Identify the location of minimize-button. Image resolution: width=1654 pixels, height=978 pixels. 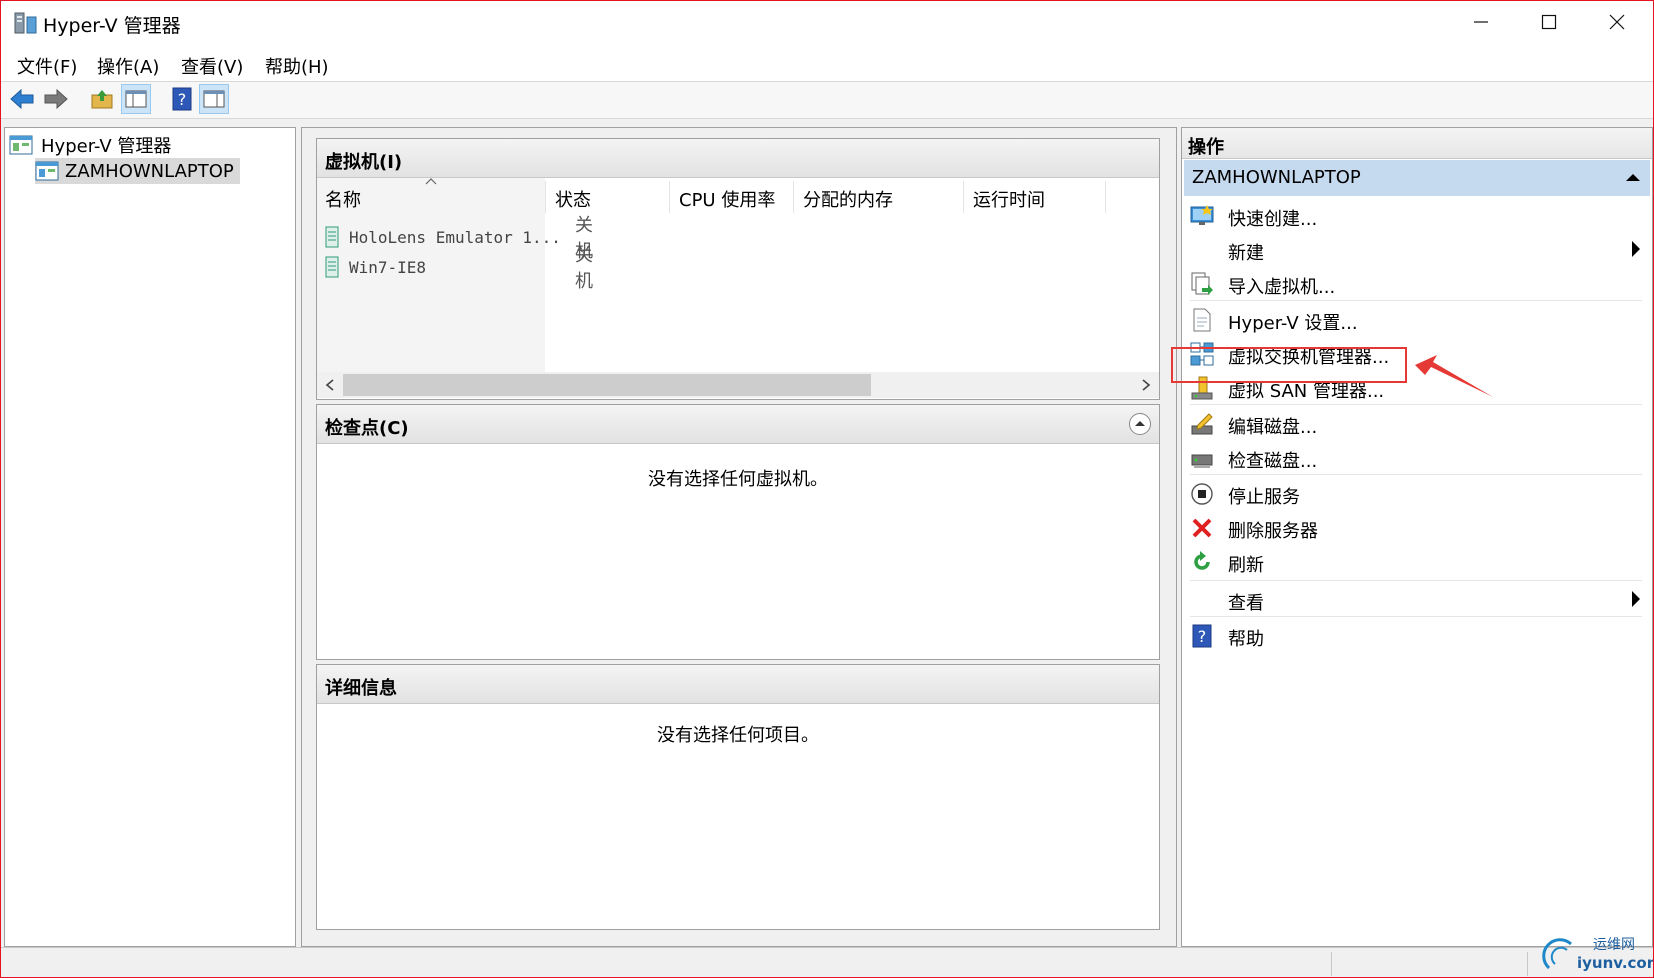
(1481, 22).